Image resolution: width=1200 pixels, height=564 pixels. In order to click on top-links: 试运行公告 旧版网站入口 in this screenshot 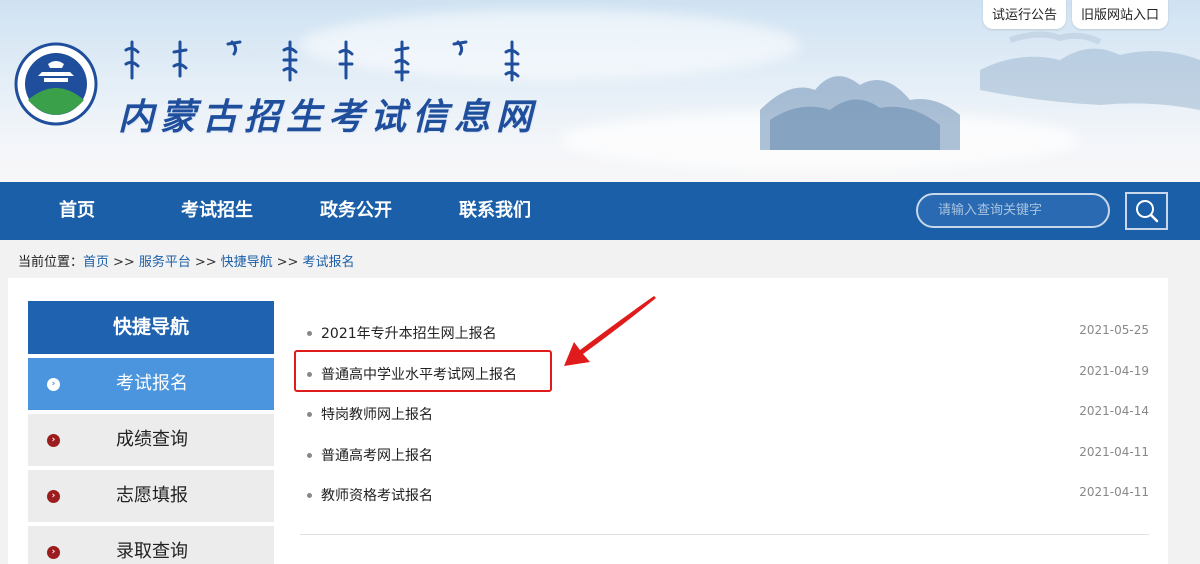, I will do `click(1075, 14)`.